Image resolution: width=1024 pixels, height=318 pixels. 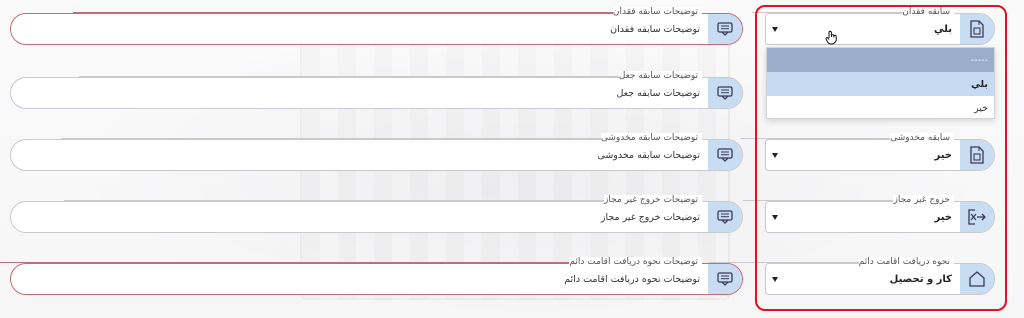 What do you see at coordinates (383, 200) in the screenshot?
I see `illegal-exit-description-label: توضیحات خروج غیر مجاز` at bounding box center [383, 200].